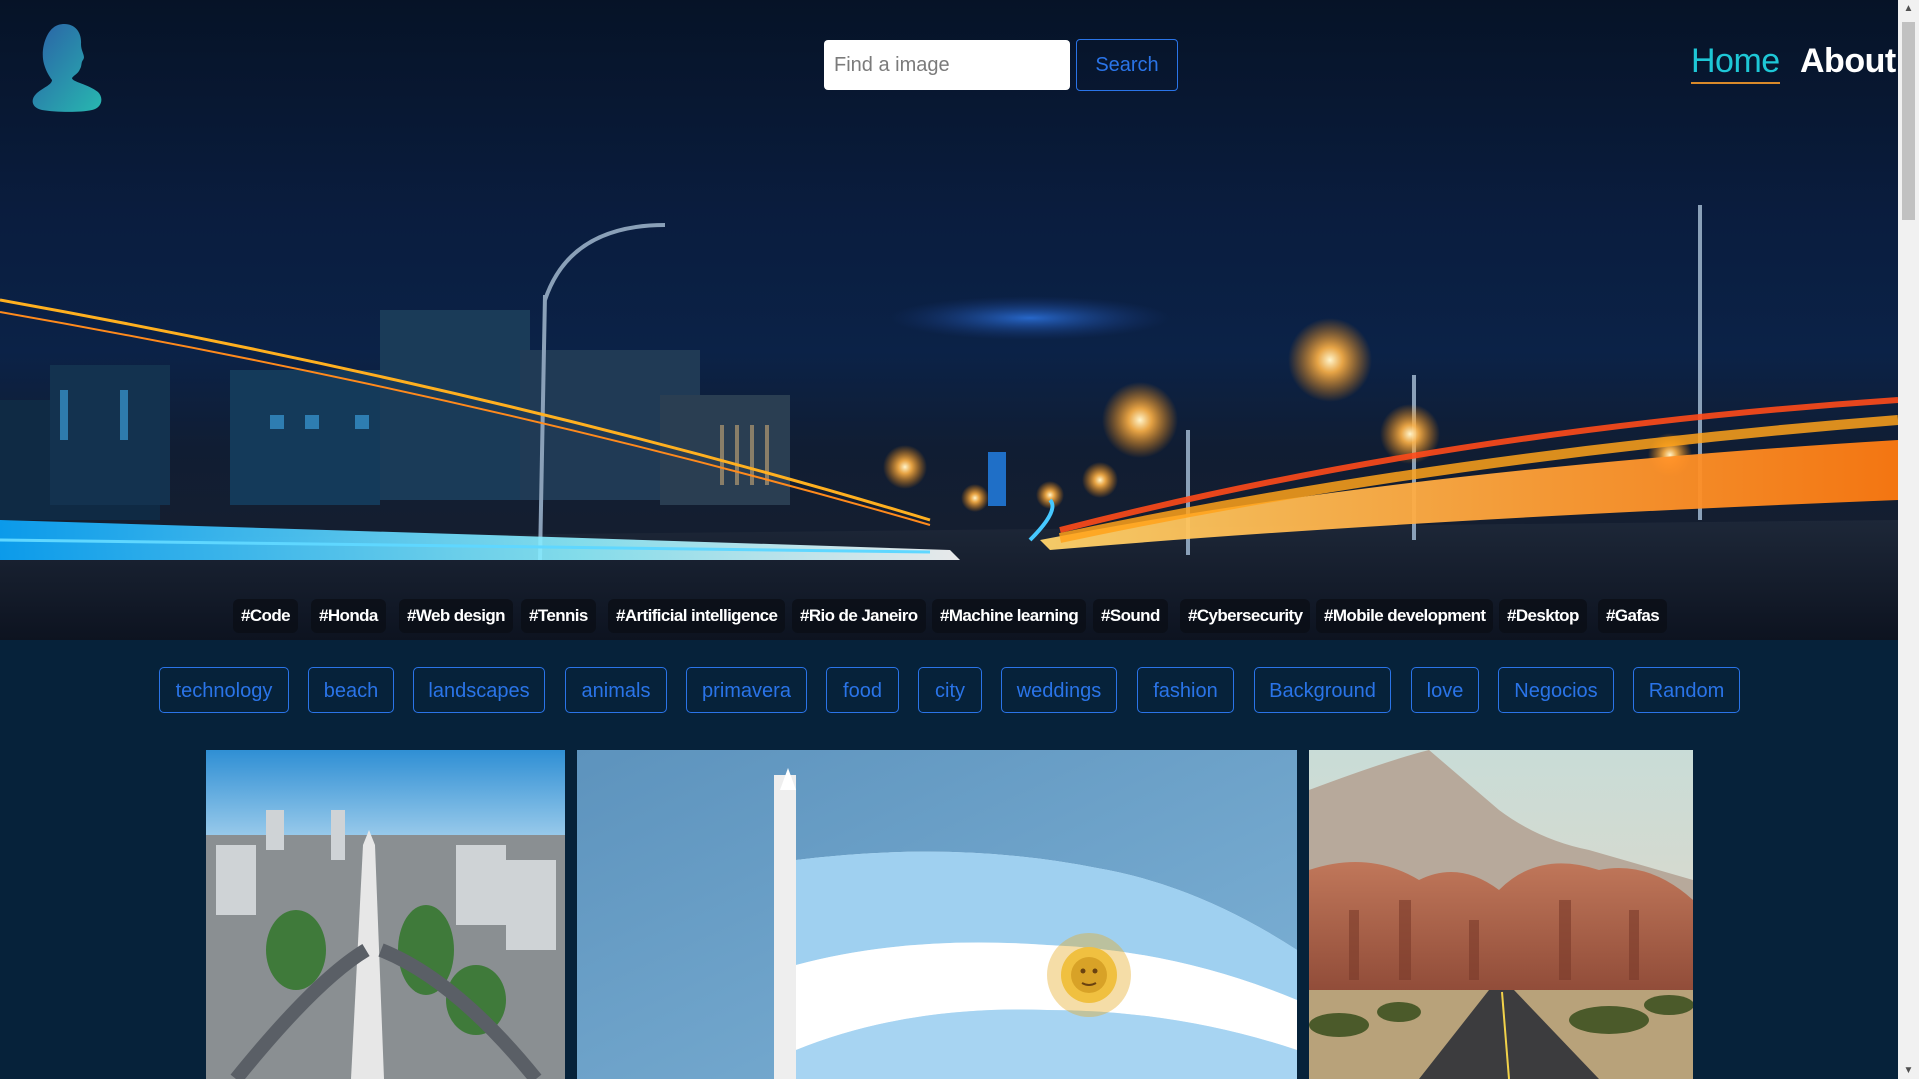 This screenshot has width=1919, height=1079. What do you see at coordinates (1908, 1070) in the screenshot?
I see `chevron-down-icon: ▼` at bounding box center [1908, 1070].